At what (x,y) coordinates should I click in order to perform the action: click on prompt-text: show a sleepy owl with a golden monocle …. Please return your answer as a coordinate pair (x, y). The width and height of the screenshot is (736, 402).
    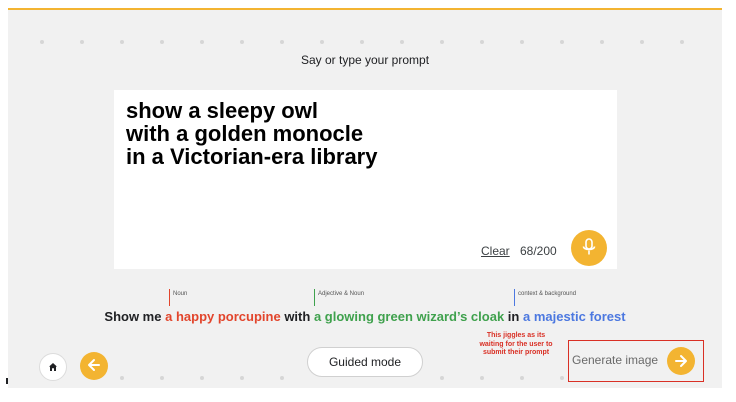
    Looking at the image, I should click on (251, 133).